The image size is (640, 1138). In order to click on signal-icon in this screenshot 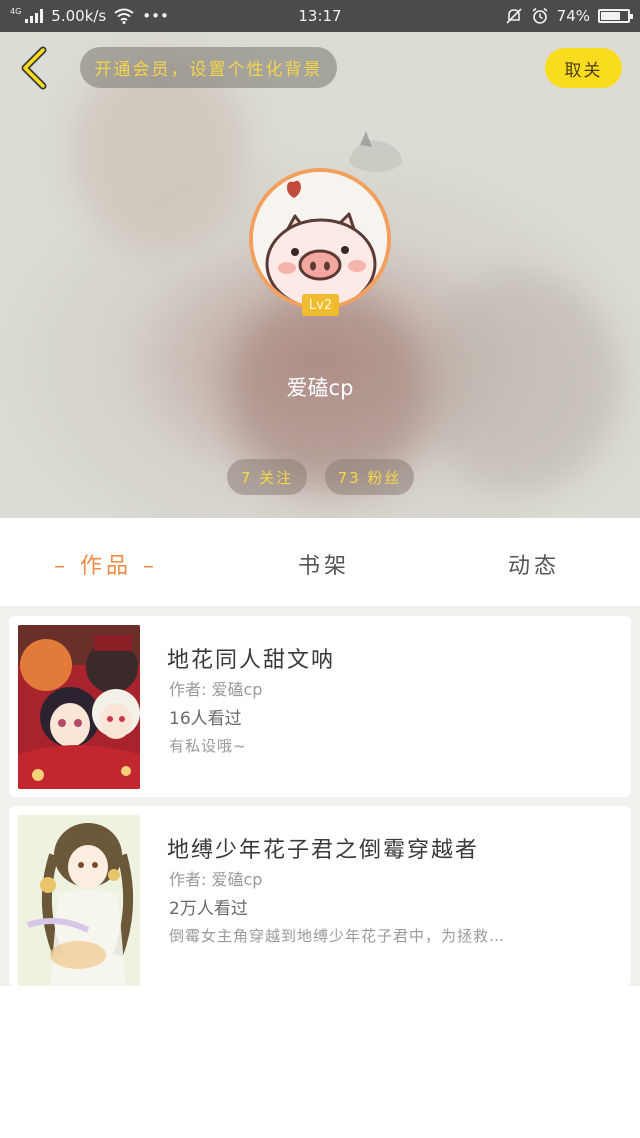, I will do `click(34, 16)`.